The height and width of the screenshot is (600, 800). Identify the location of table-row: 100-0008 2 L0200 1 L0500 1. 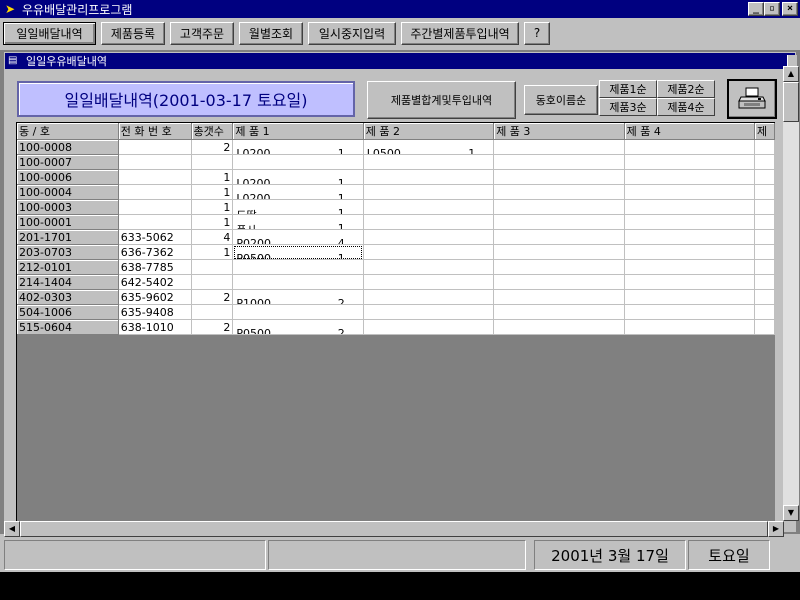
(396, 147).